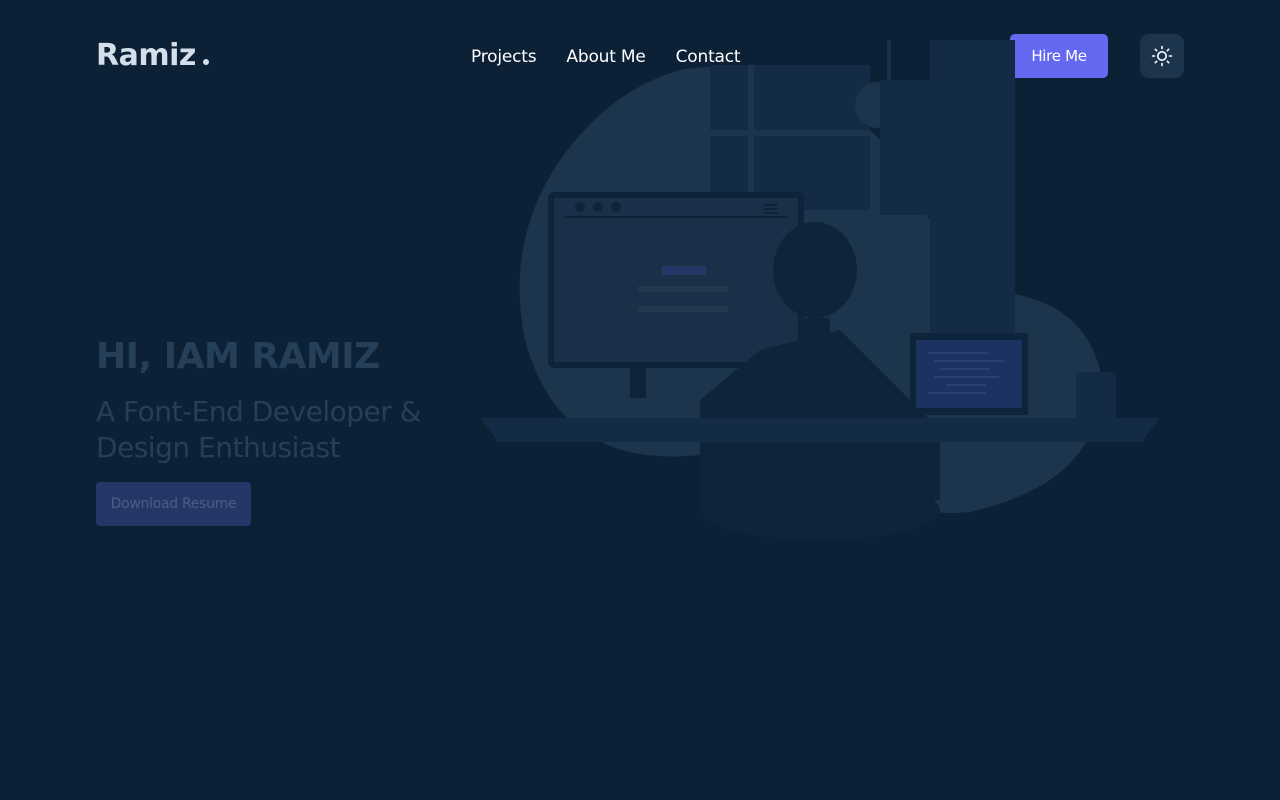 The height and width of the screenshot is (800, 1280). Describe the element at coordinates (146, 55) in the screenshot. I see `logo-text: Ramiz` at that location.